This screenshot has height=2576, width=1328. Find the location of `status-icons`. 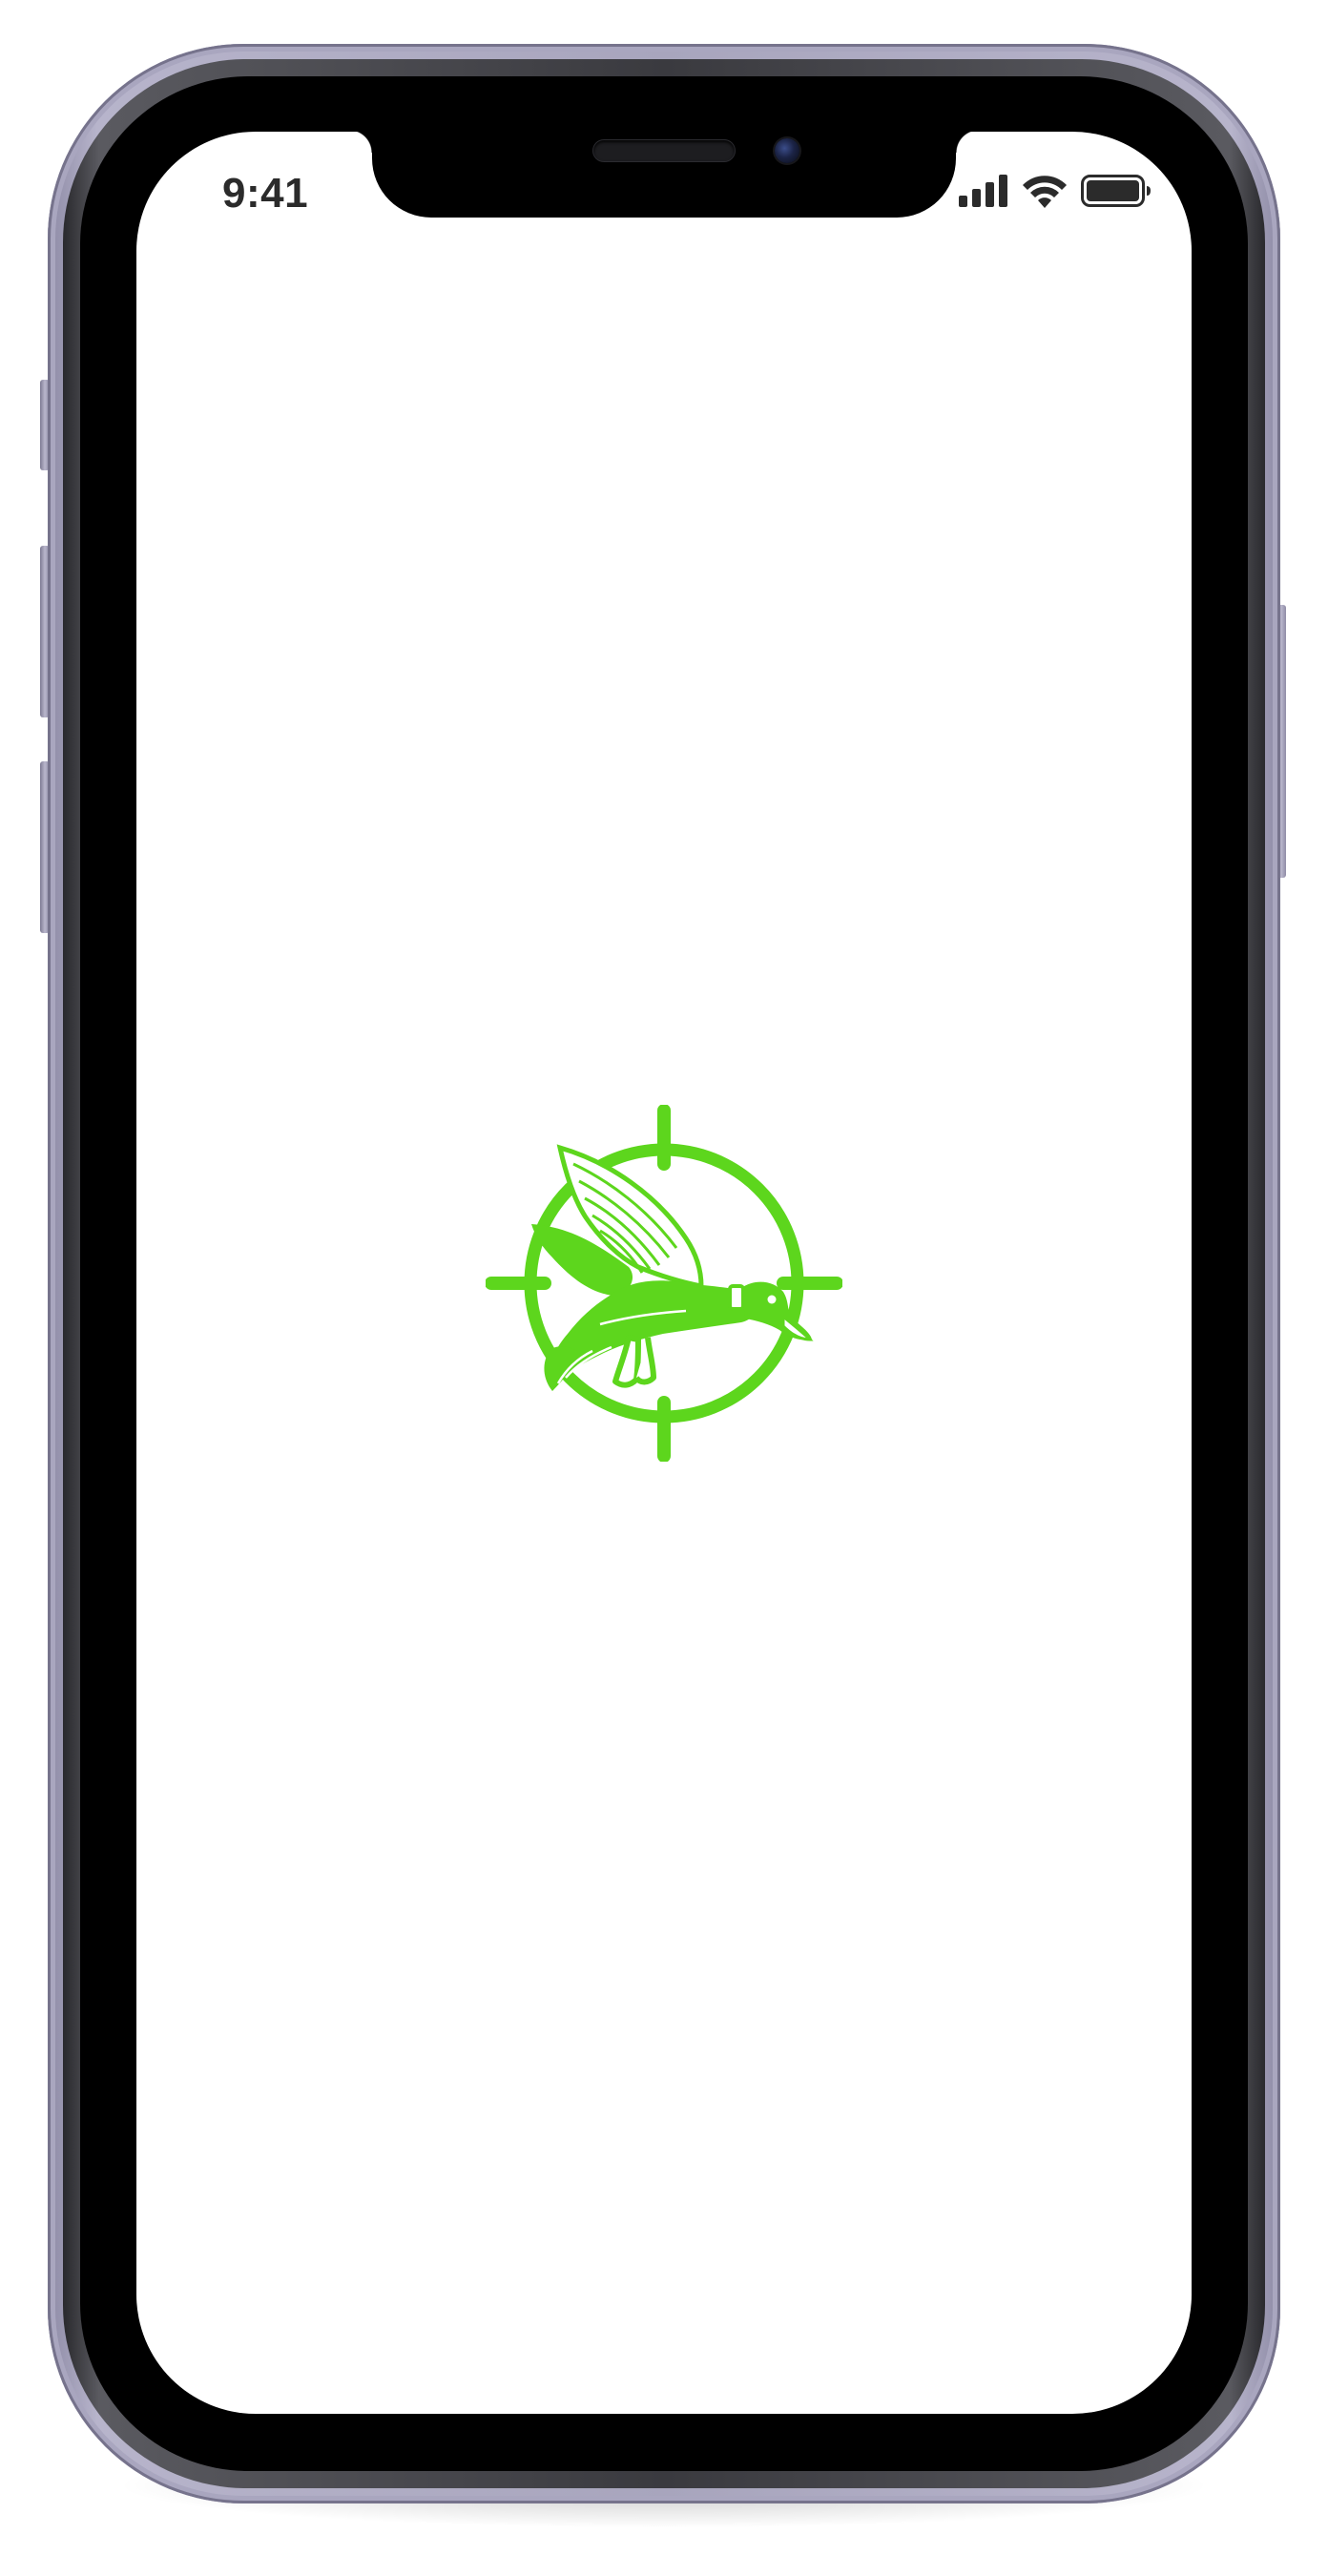

status-icons is located at coordinates (1055, 191).